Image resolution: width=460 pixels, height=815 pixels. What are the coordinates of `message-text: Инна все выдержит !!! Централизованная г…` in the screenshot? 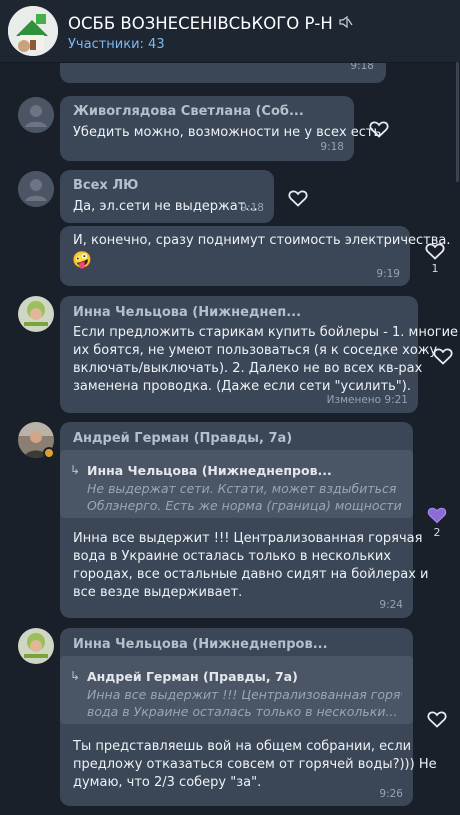 It's located at (251, 565).